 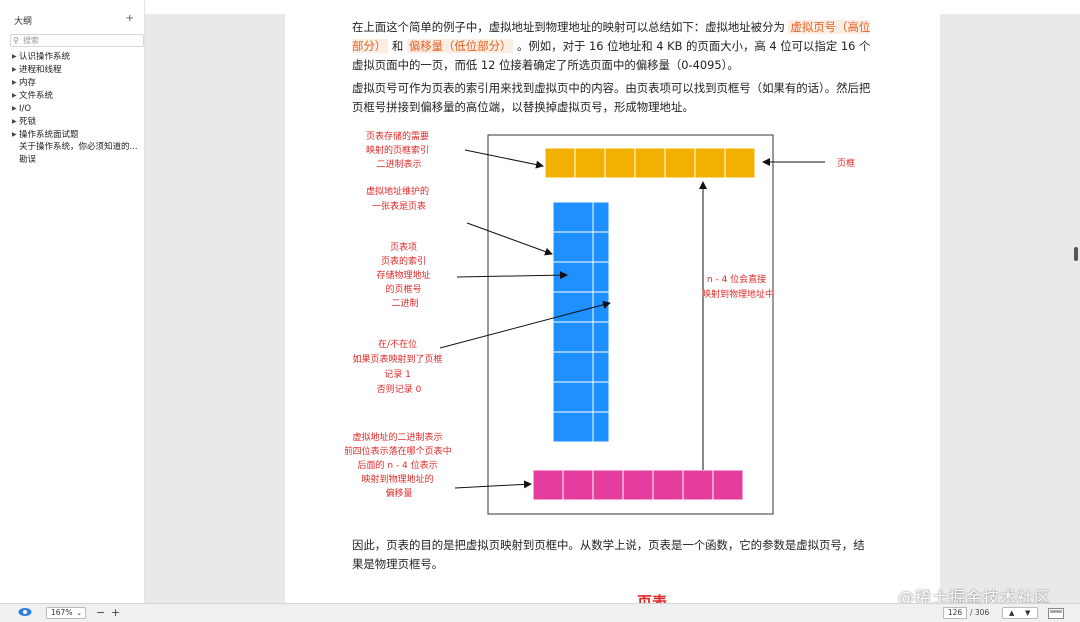 What do you see at coordinates (738, 286) in the screenshot?
I see `label-direct-mapping: n - 4 位会直接 映射到物理地址中` at bounding box center [738, 286].